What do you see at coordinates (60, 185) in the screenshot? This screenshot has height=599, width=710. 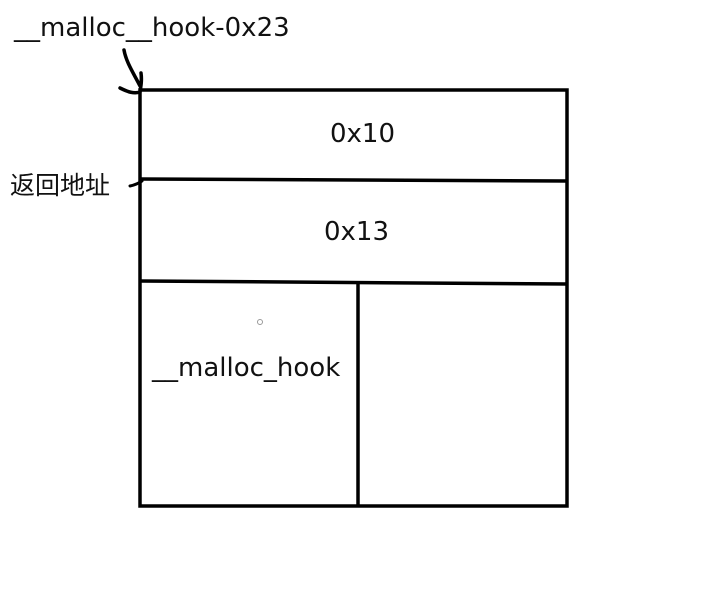 I see `side-pointer-label: 返回地址` at bounding box center [60, 185].